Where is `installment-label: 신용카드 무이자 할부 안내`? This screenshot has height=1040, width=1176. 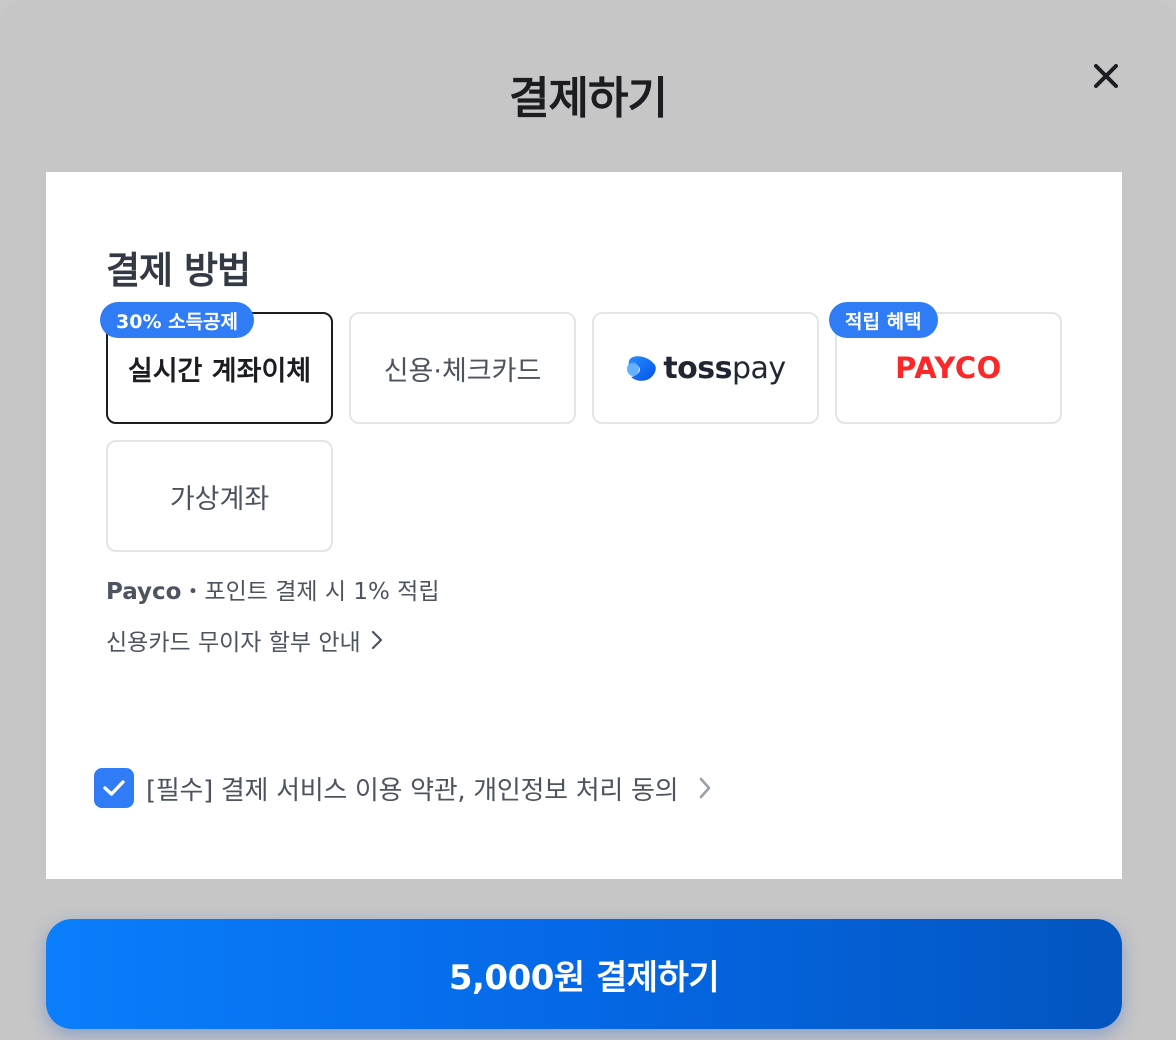 installment-label: 신용카드 무이자 할부 안내 is located at coordinates (233, 643).